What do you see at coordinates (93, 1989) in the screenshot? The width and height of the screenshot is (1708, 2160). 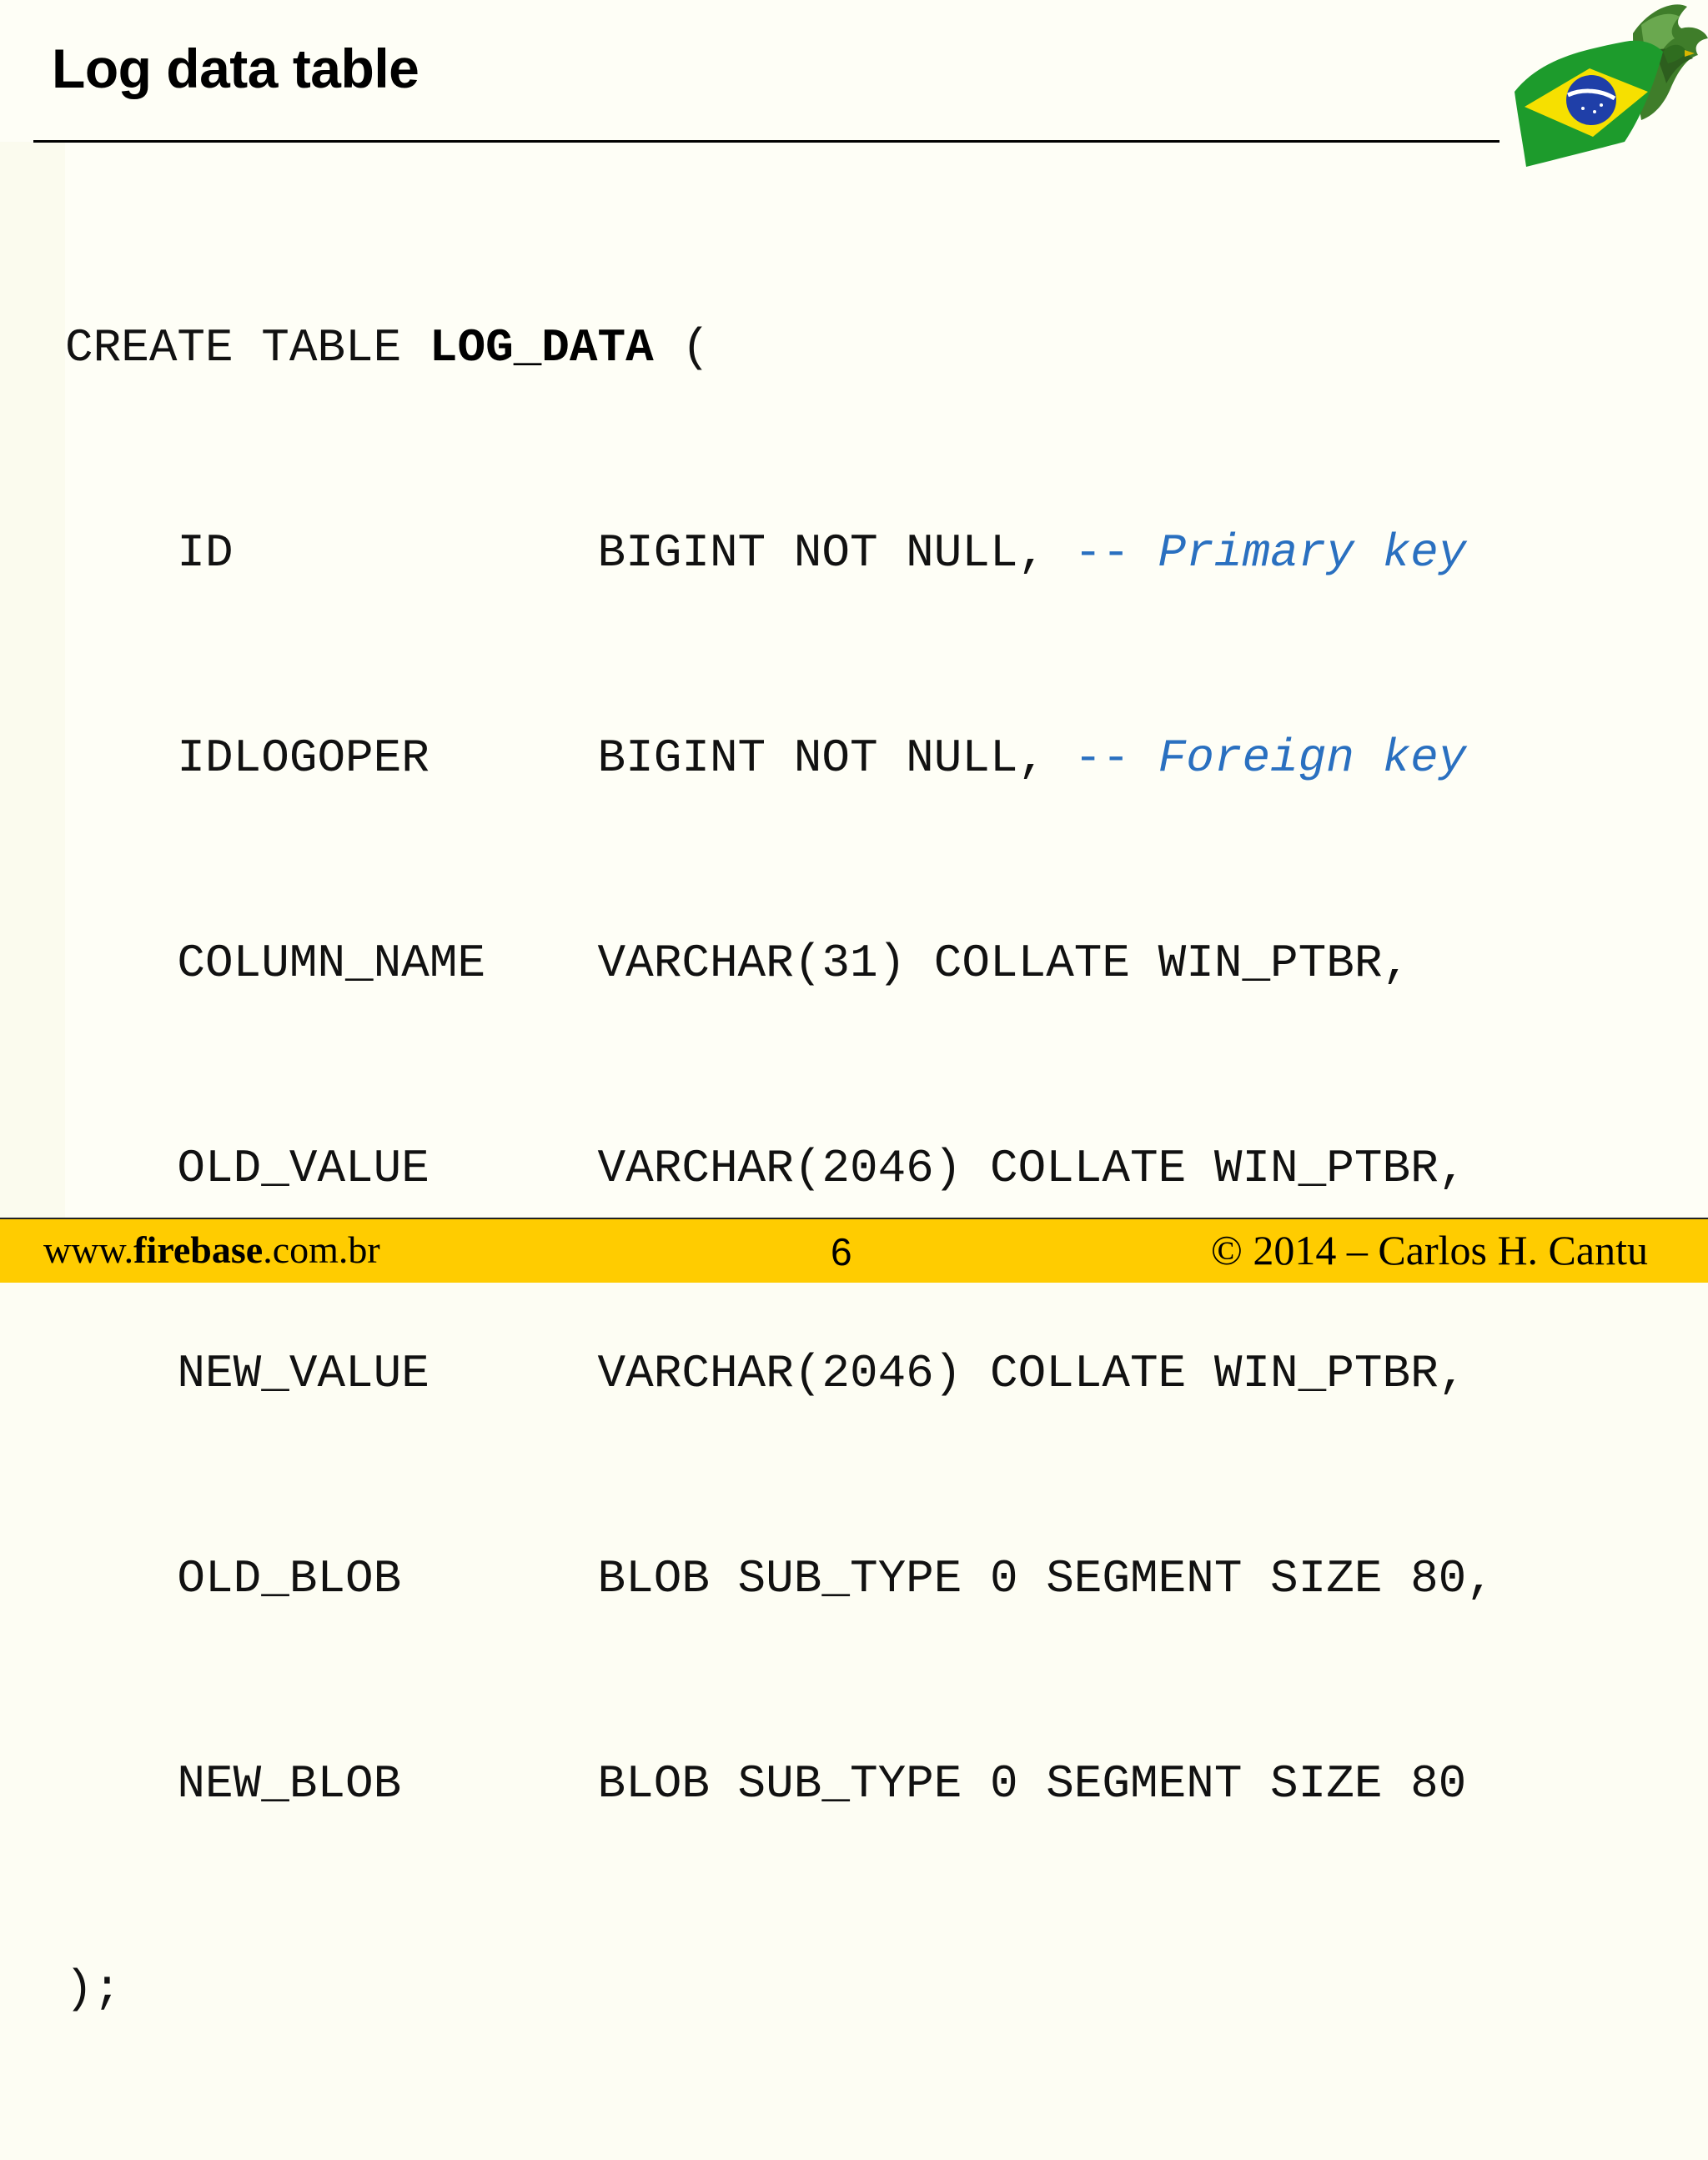 I see `code-close-paren: );` at bounding box center [93, 1989].